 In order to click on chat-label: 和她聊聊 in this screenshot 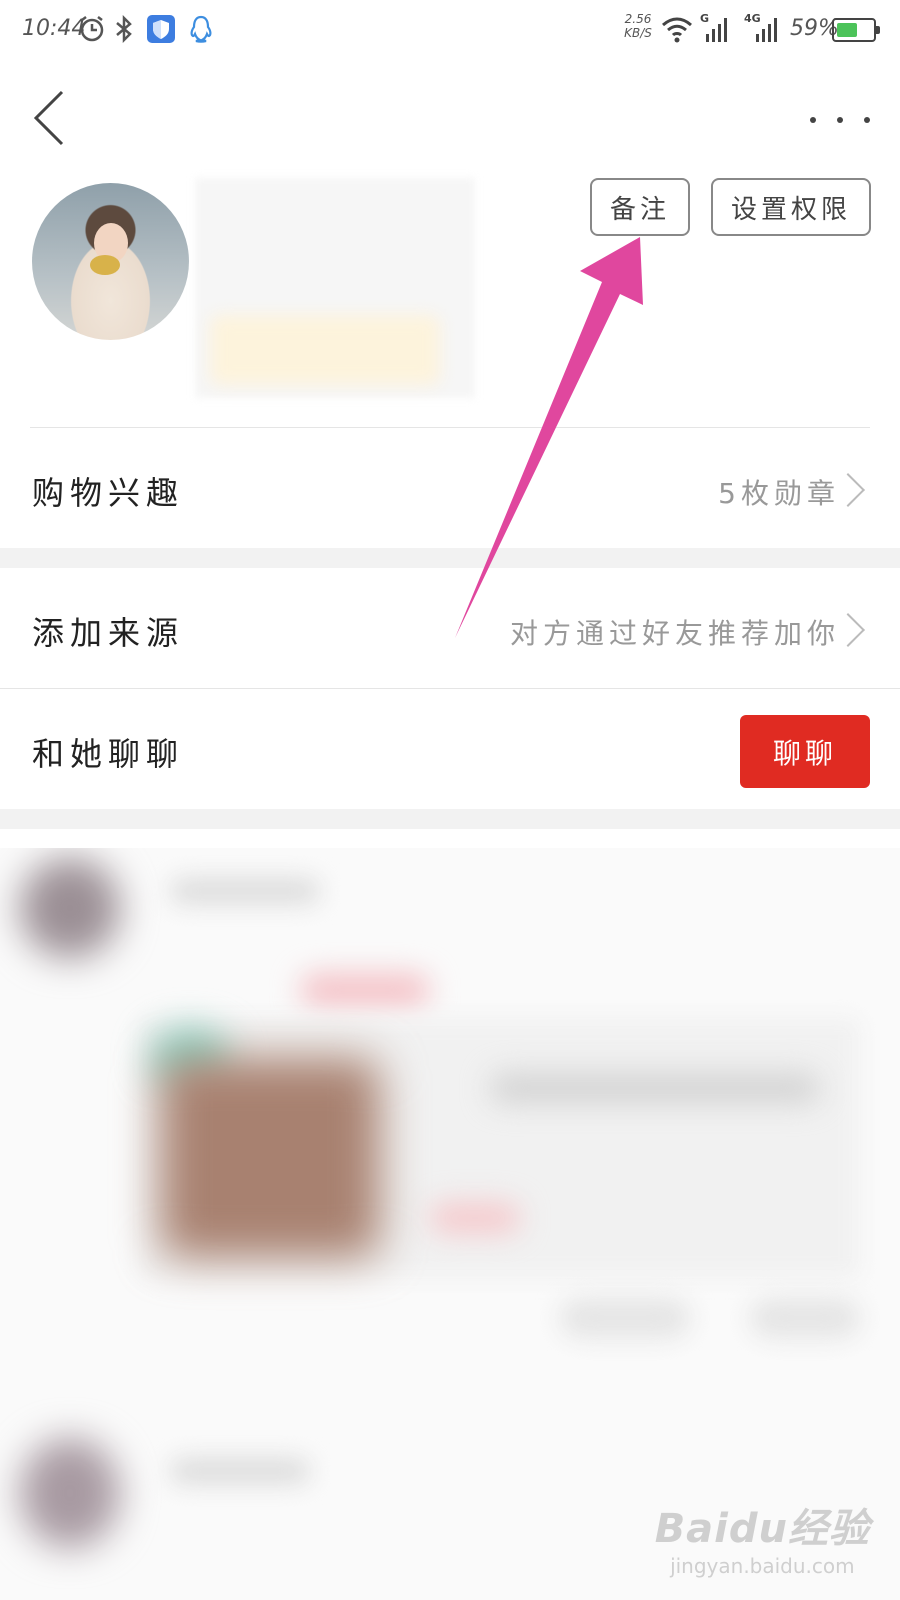, I will do `click(108, 754)`.